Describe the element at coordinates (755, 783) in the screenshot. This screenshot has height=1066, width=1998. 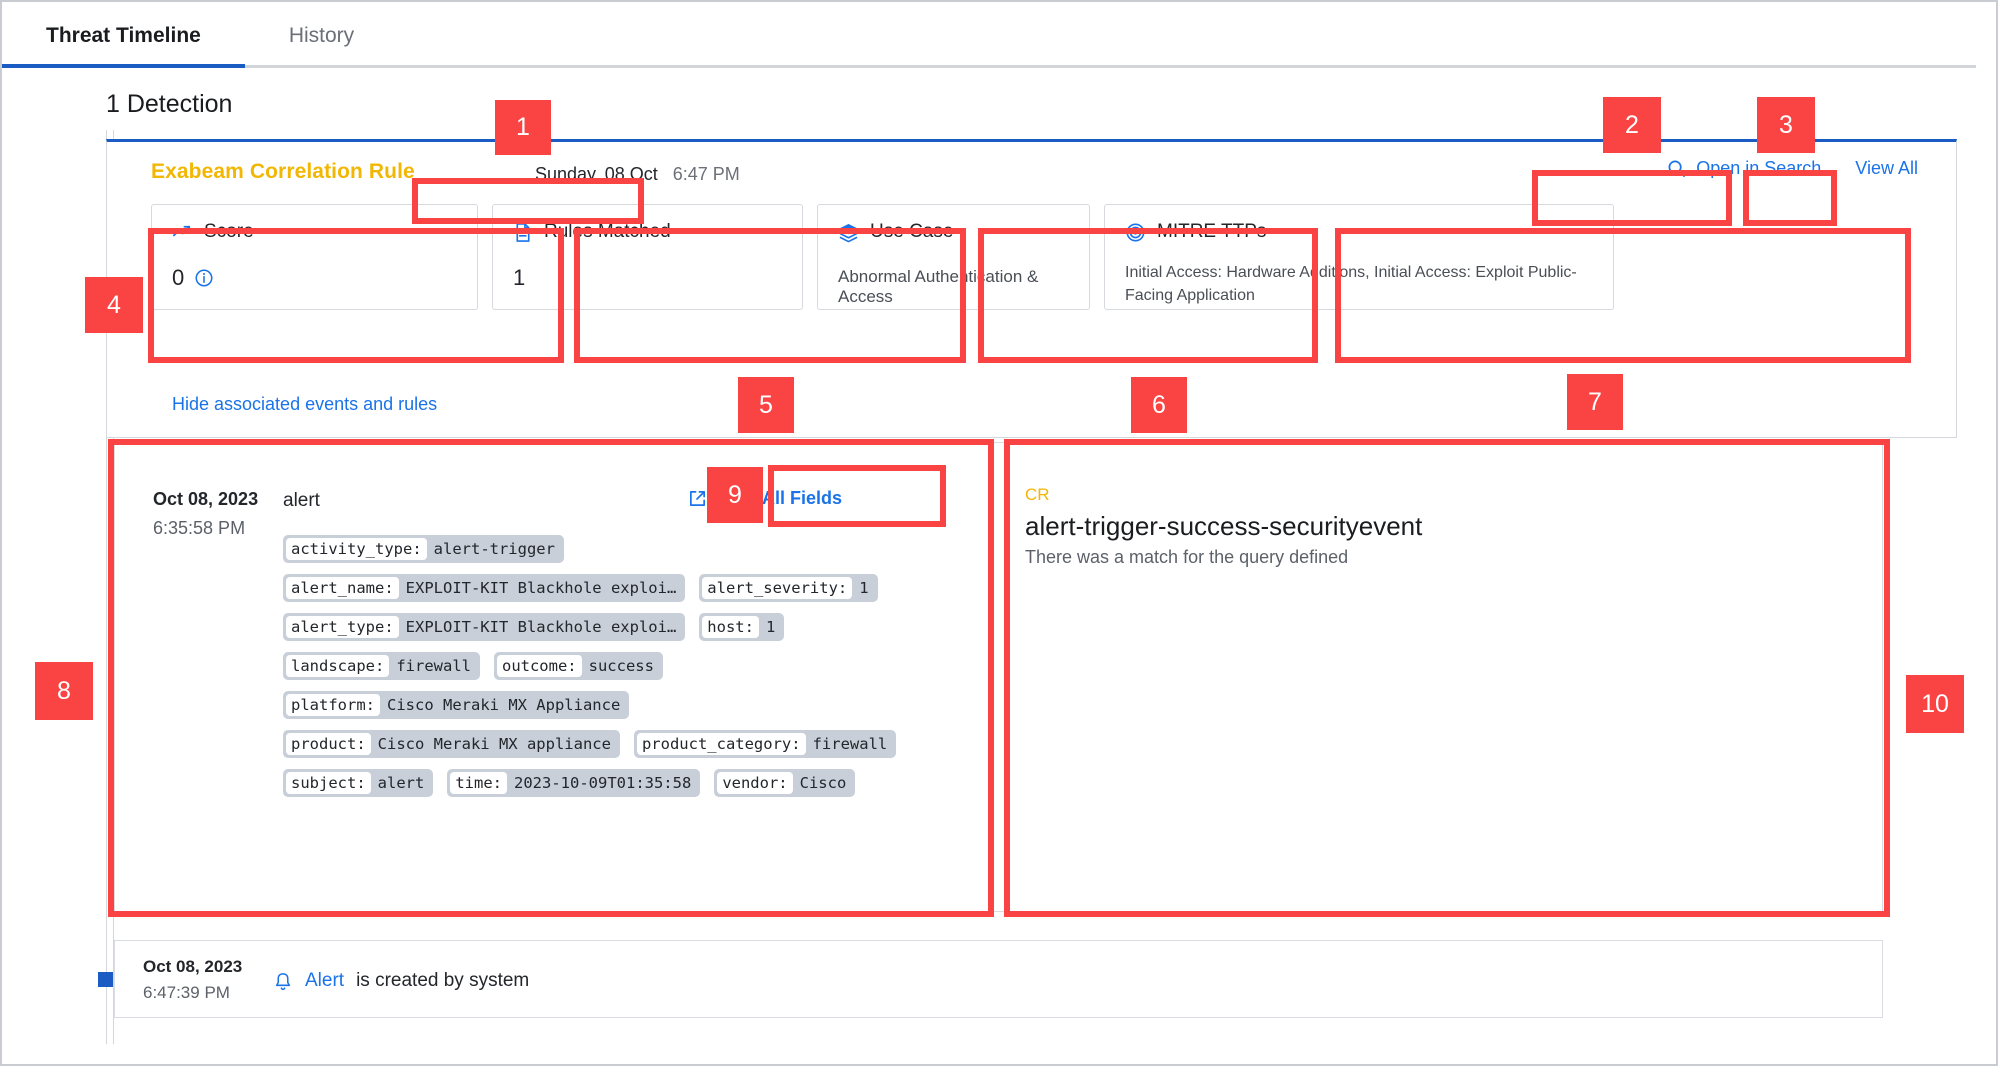
I see `event-field-key: vendor:` at that location.